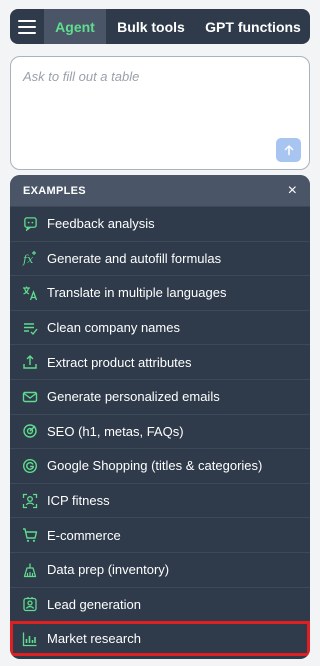  What do you see at coordinates (30, 604) in the screenshot?
I see `lead-icon` at bounding box center [30, 604].